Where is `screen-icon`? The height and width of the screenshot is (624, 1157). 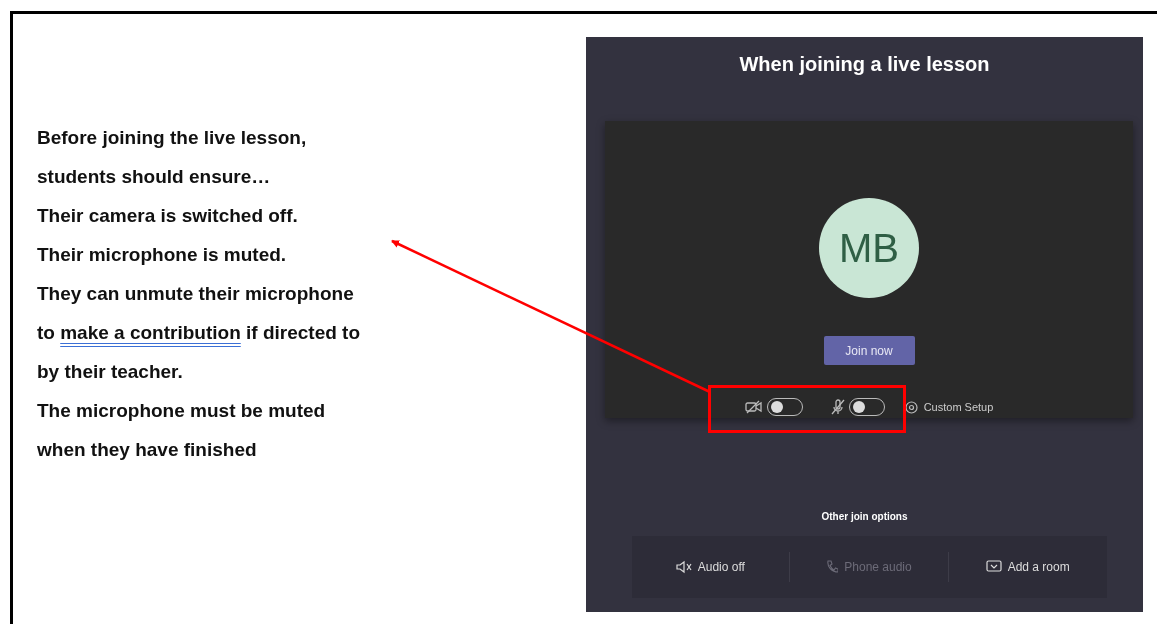
screen-icon is located at coordinates (993, 567).